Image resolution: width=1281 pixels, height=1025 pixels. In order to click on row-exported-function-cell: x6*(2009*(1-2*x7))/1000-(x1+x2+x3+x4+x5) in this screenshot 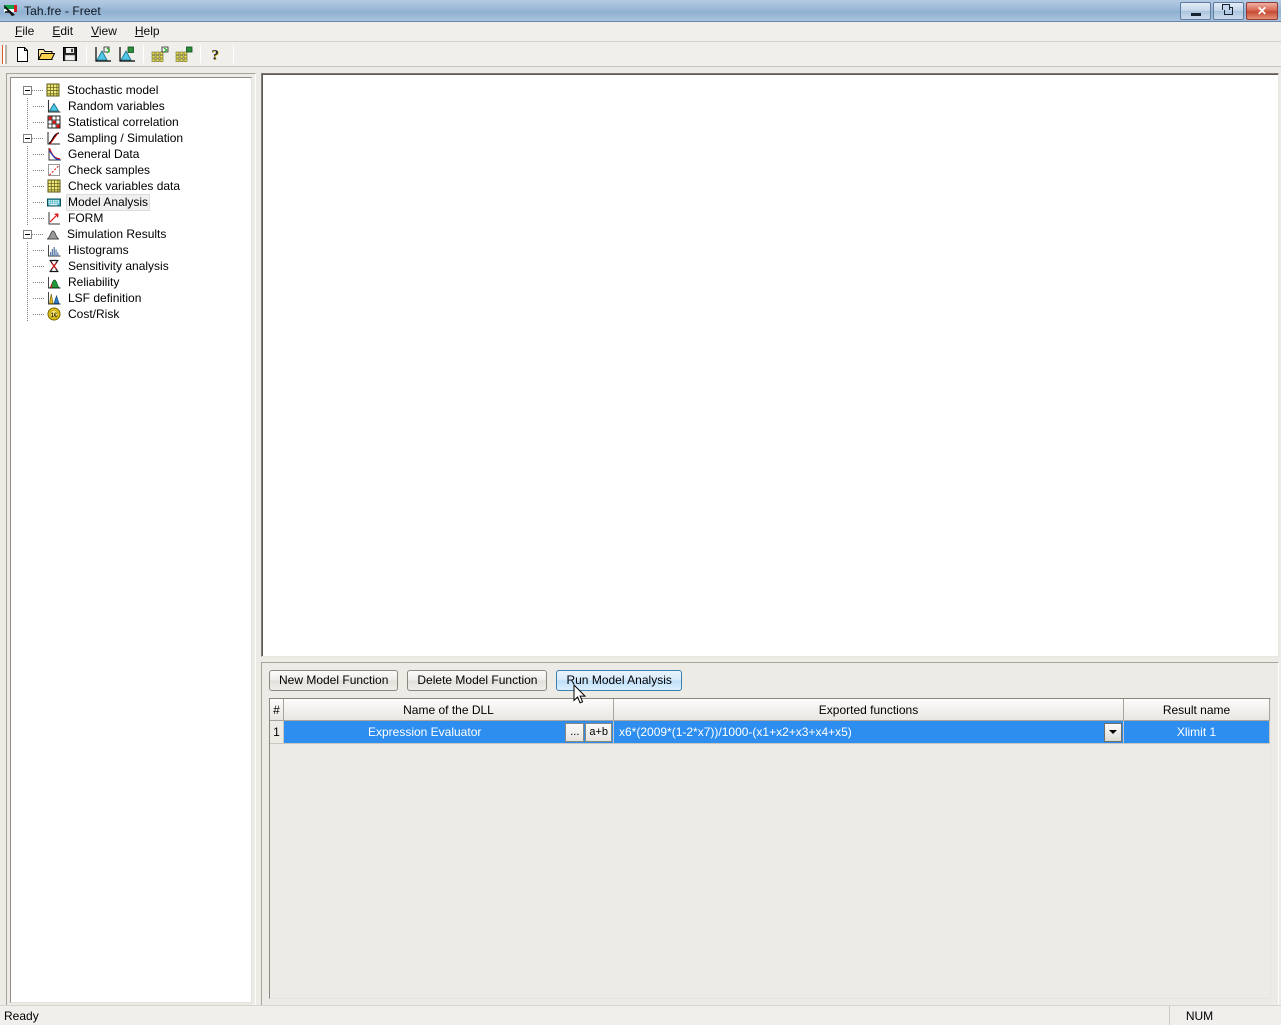, I will do `click(869, 732)`.